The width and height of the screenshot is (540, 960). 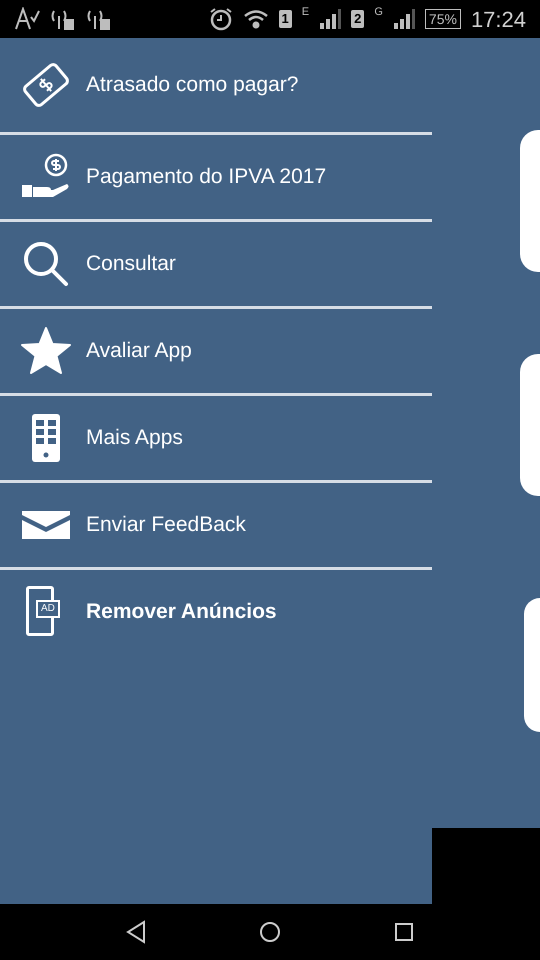 What do you see at coordinates (285, 19) in the screenshot?
I see `sim-label: 1` at bounding box center [285, 19].